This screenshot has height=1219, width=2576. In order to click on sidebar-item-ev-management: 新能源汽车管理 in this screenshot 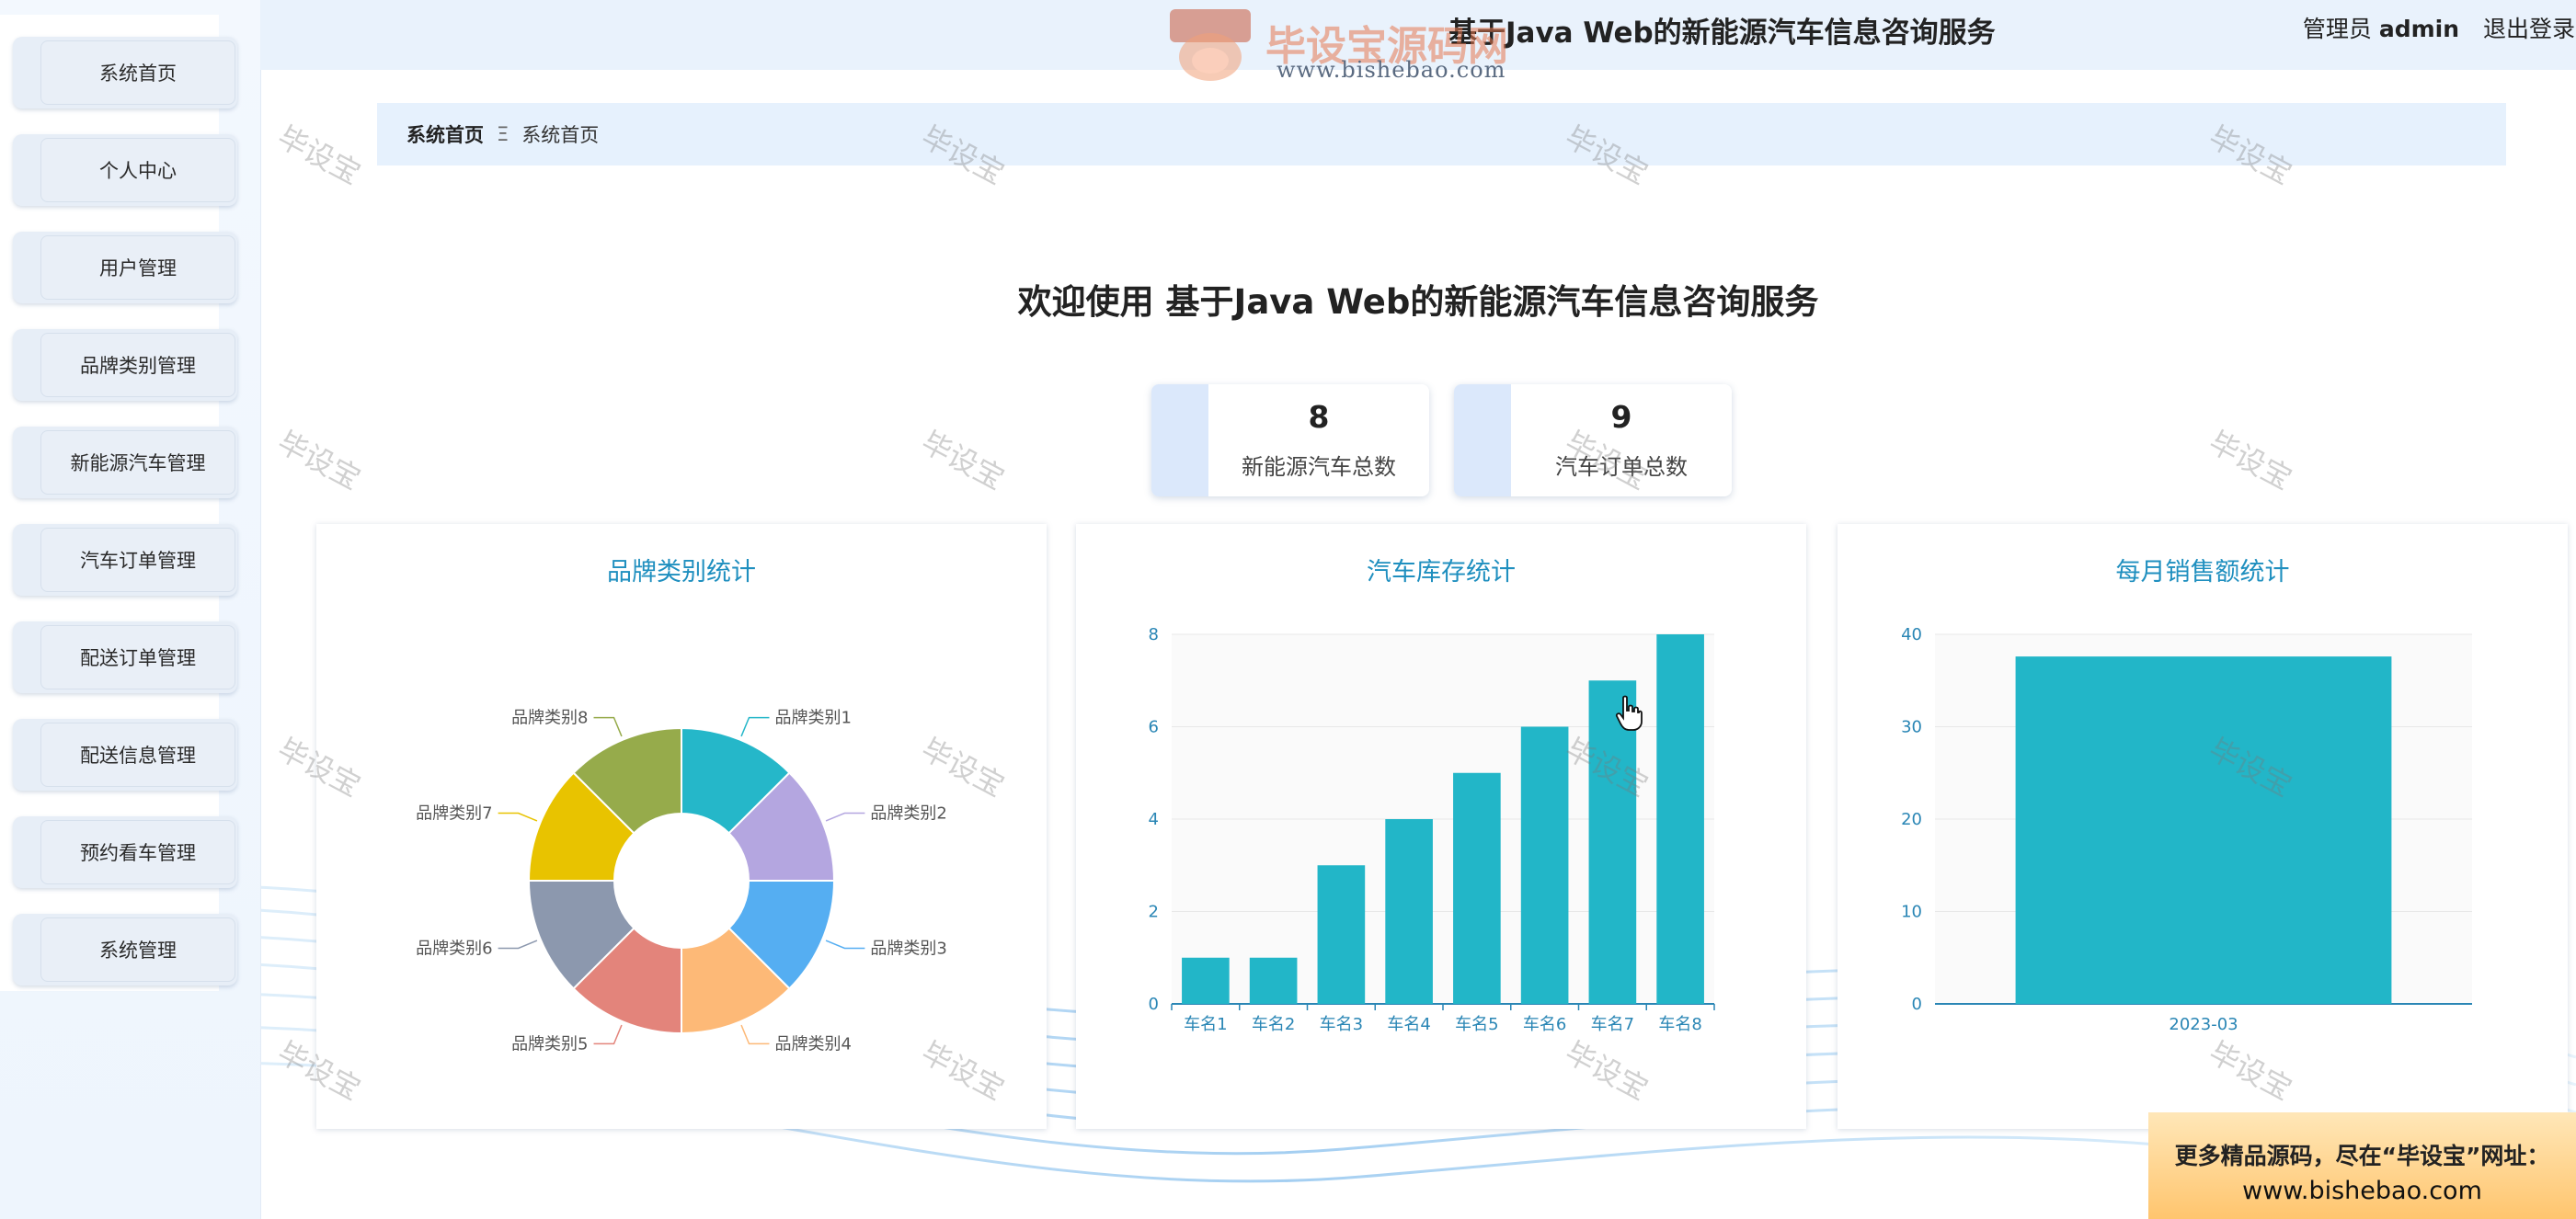, I will do `click(125, 462)`.